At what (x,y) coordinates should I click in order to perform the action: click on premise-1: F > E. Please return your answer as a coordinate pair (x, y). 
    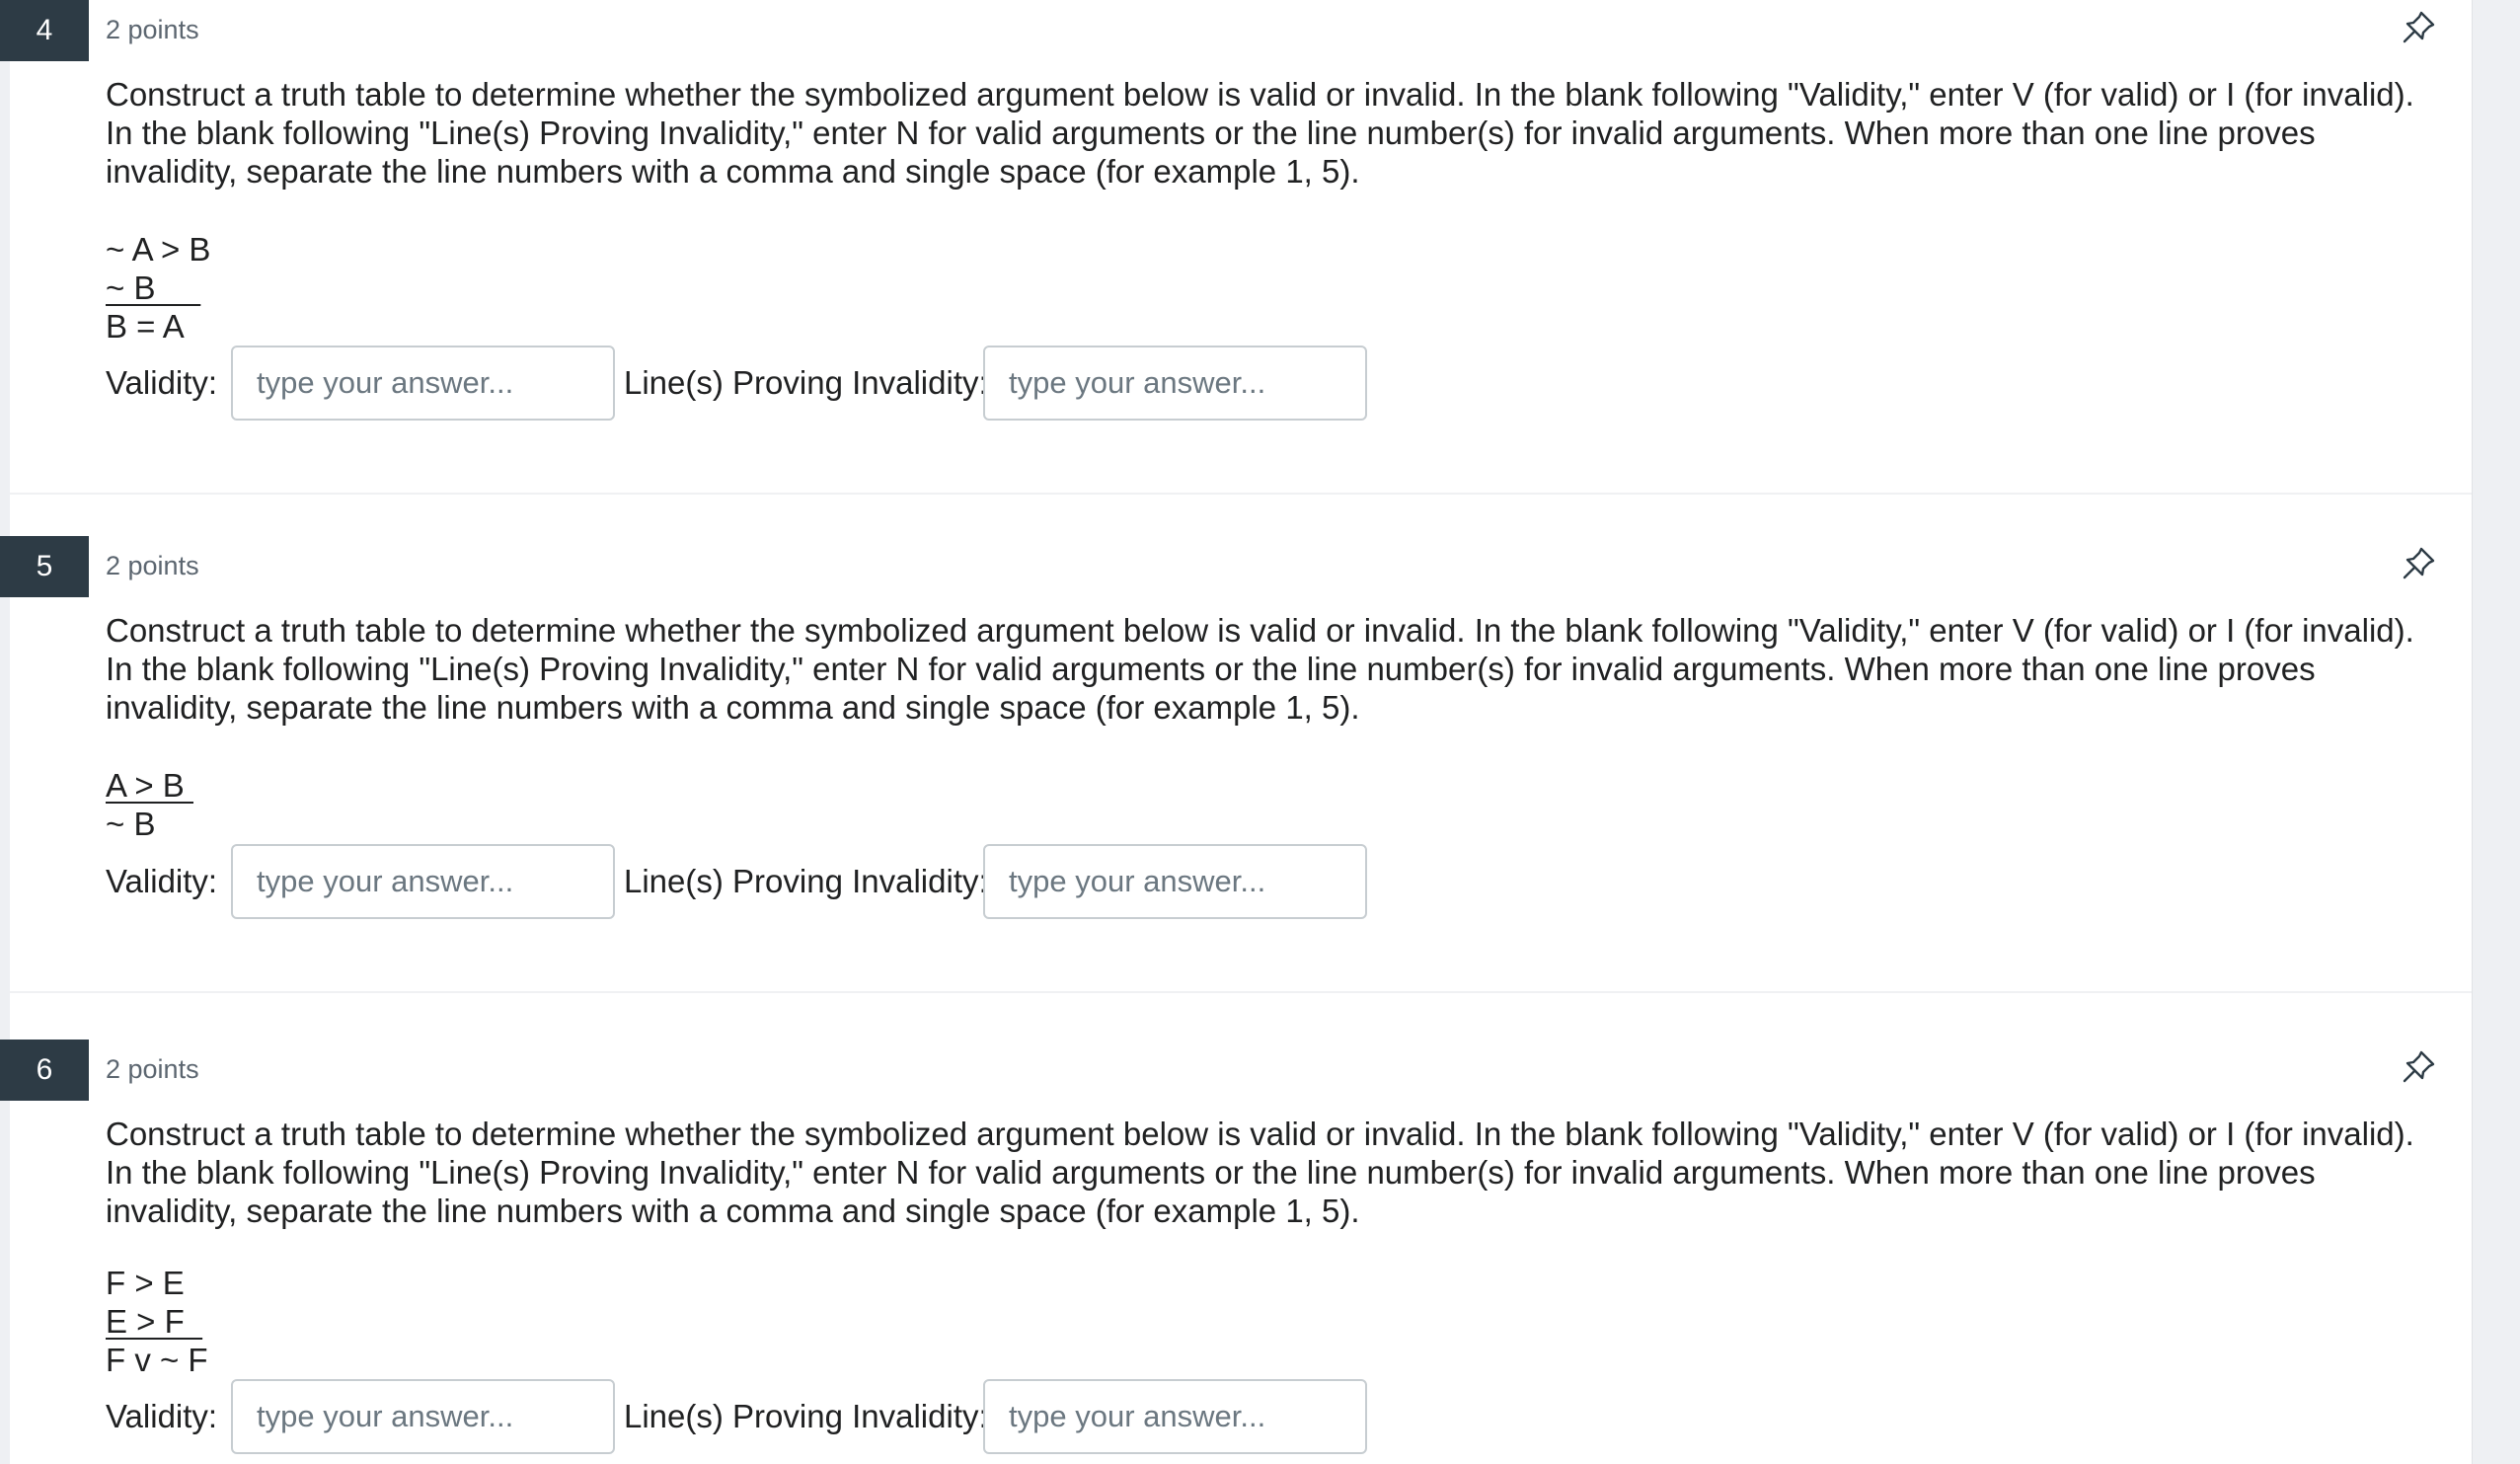
    Looking at the image, I should click on (145, 1283).